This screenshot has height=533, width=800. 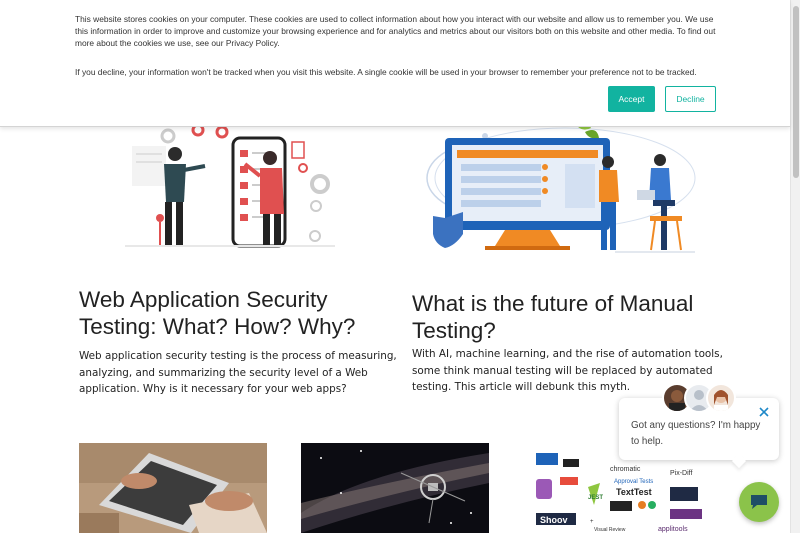 I want to click on page-scrollbar, so click(x=795, y=266).